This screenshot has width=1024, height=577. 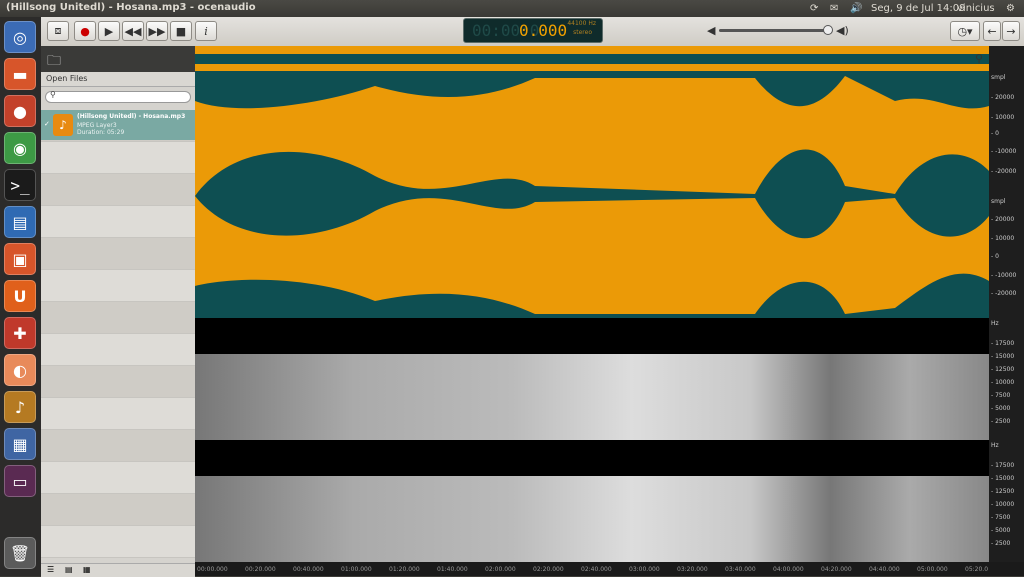 What do you see at coordinates (118, 96) in the screenshot?
I see `search-input: ⚲` at bounding box center [118, 96].